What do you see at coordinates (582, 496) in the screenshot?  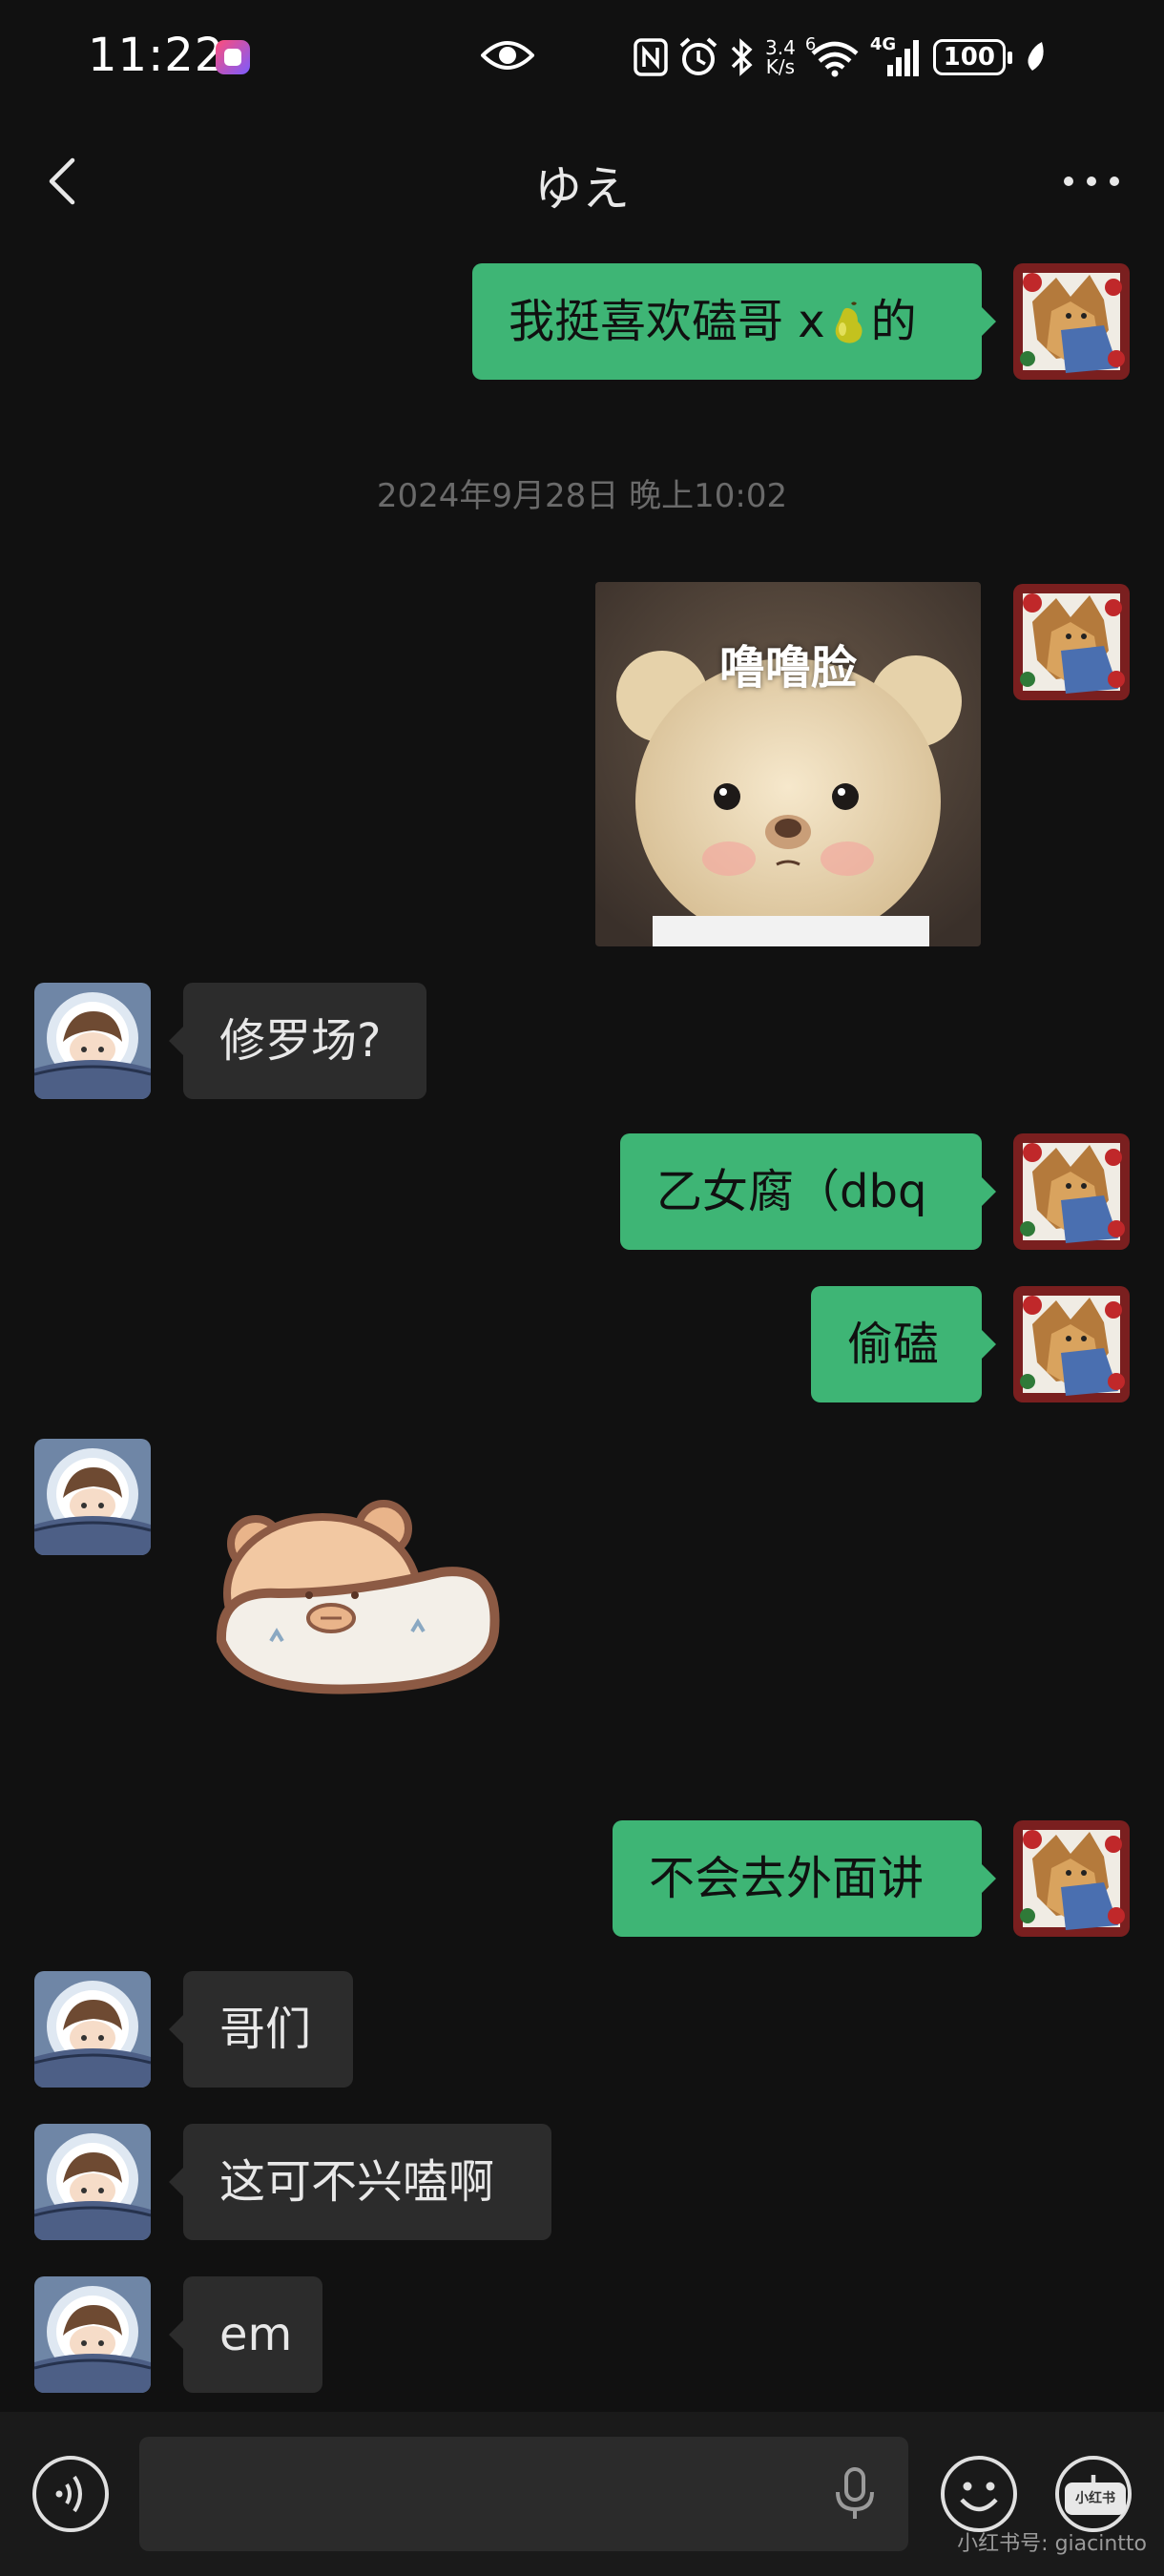 I see `timestamp: 2024年9月28日 晚上10:02` at bounding box center [582, 496].